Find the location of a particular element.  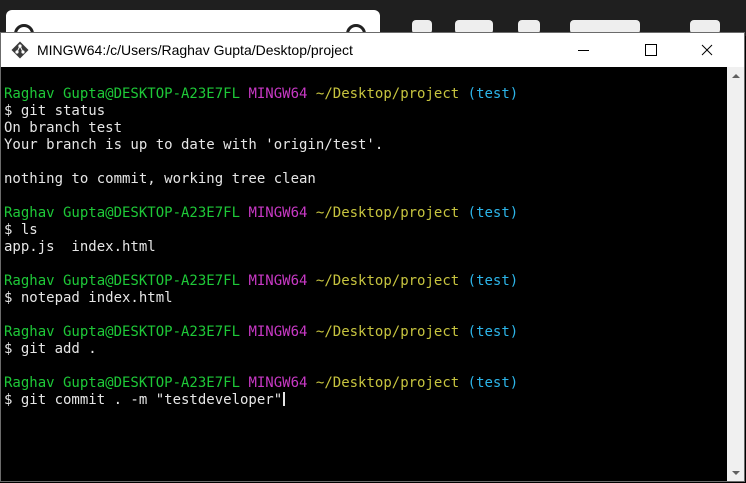

chevron-up-icon is located at coordinates (735, 75).